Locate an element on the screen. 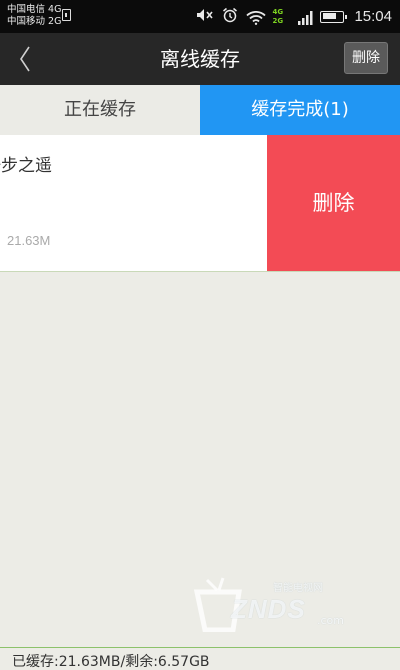 The height and width of the screenshot is (670, 400). video-size: 21.63M is located at coordinates (29, 240).